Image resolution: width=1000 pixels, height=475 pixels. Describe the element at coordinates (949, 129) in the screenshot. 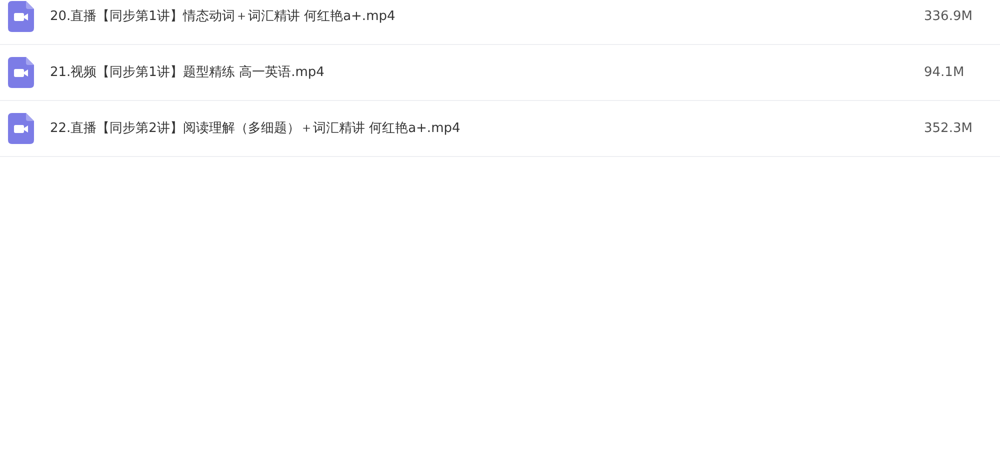

I see `file-size: 352.3M` at that location.